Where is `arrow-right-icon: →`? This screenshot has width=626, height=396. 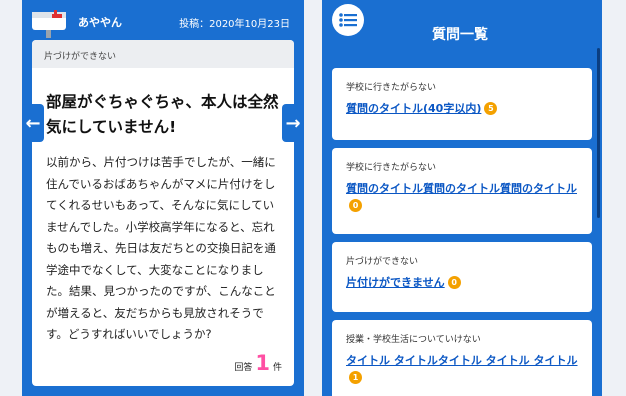 arrow-right-icon: → is located at coordinates (293, 123).